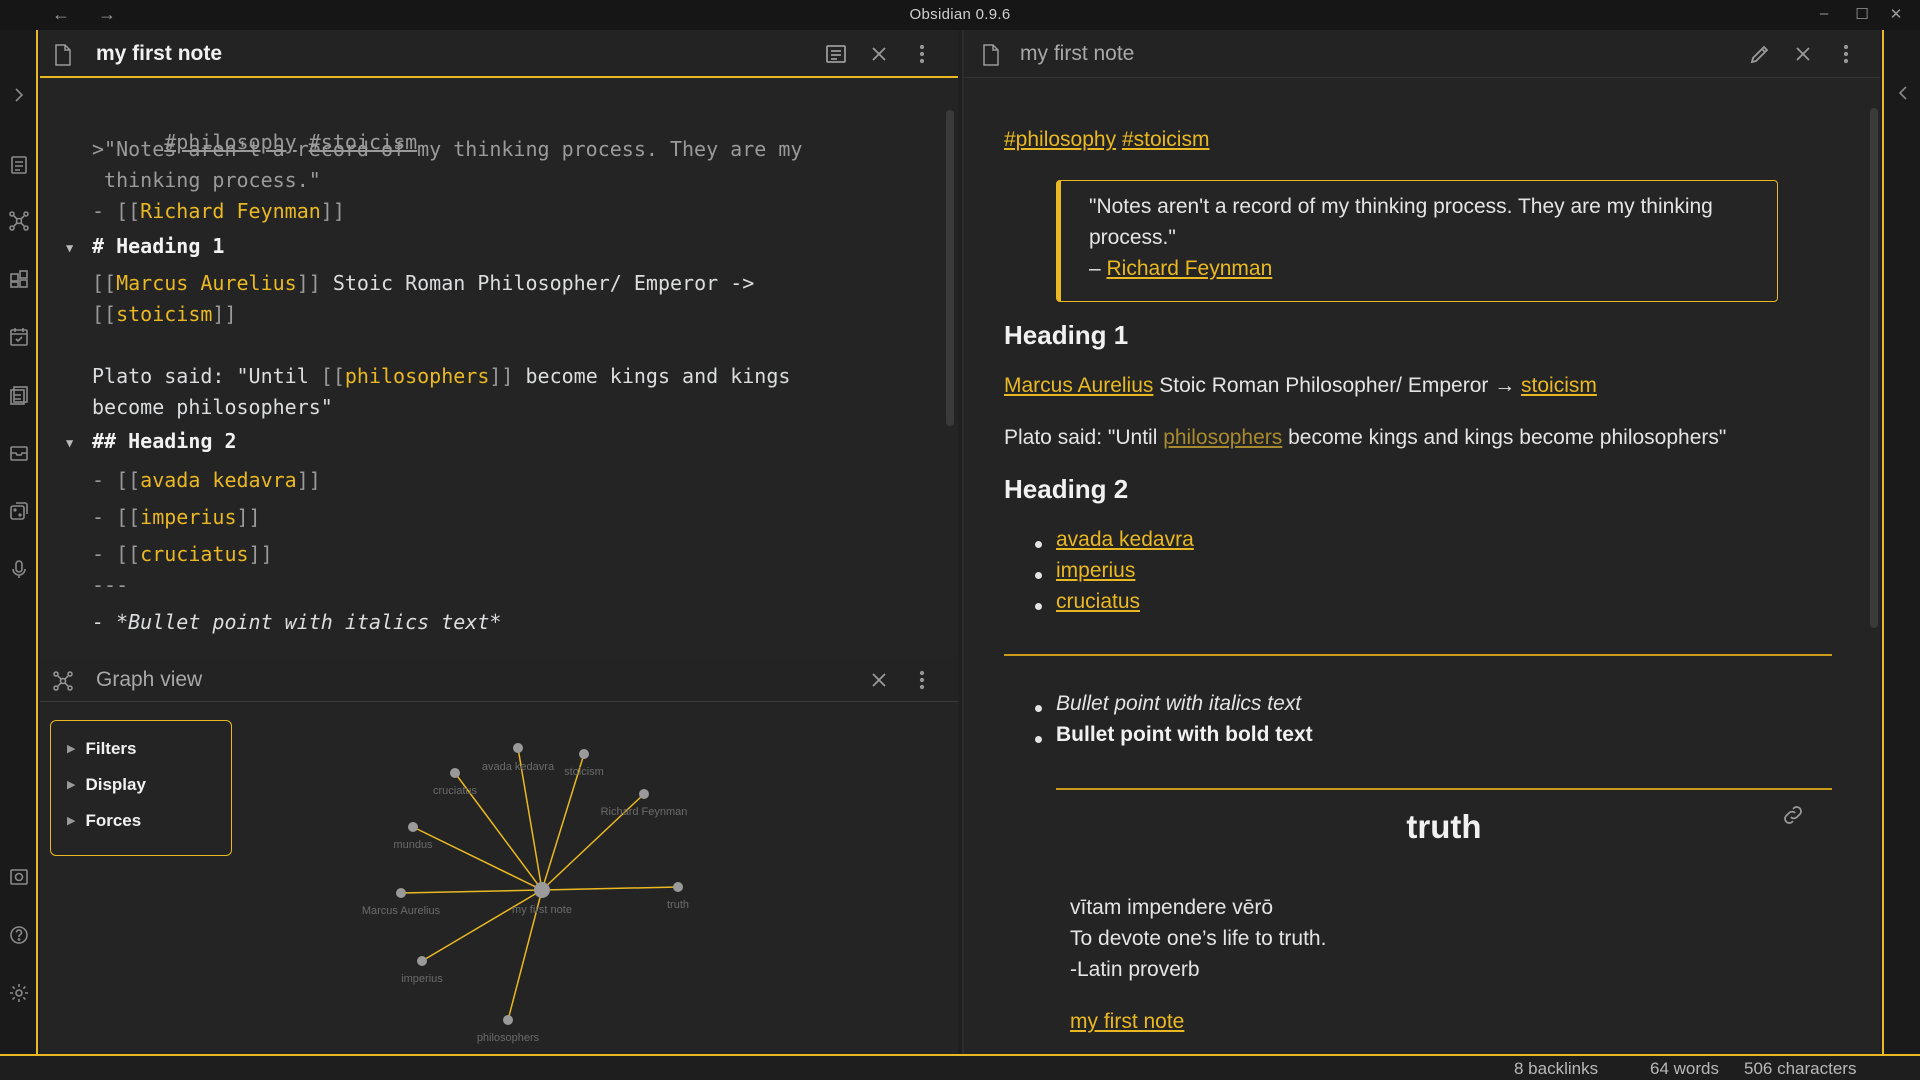 The image size is (1920, 1080). What do you see at coordinates (297, 622) in the screenshot?
I see `editor-italic-line: - *Bullet point with italics text*` at bounding box center [297, 622].